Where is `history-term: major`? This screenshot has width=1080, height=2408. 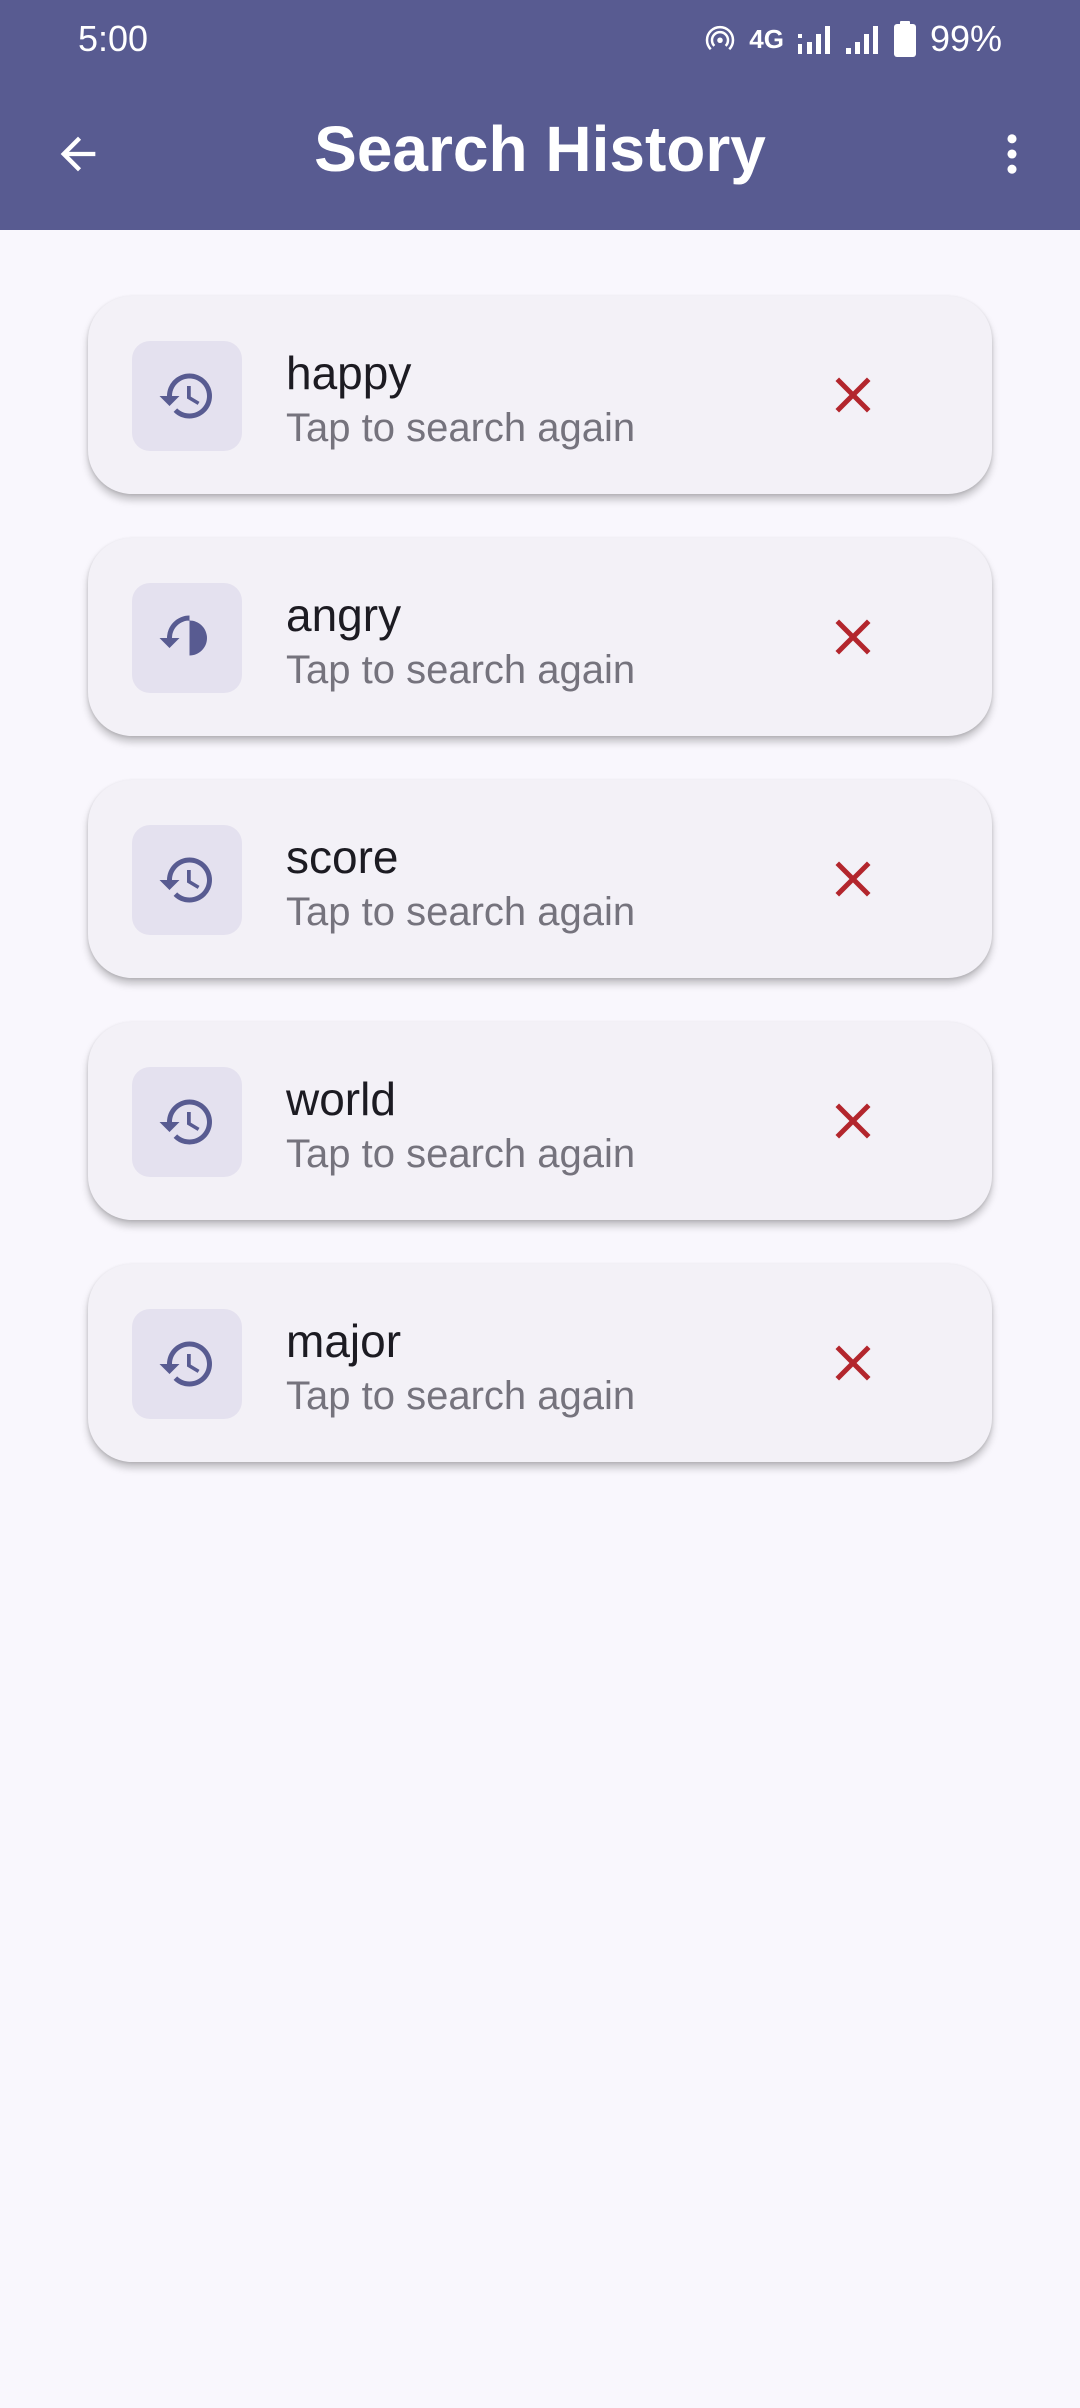
history-term: major is located at coordinates (344, 1341).